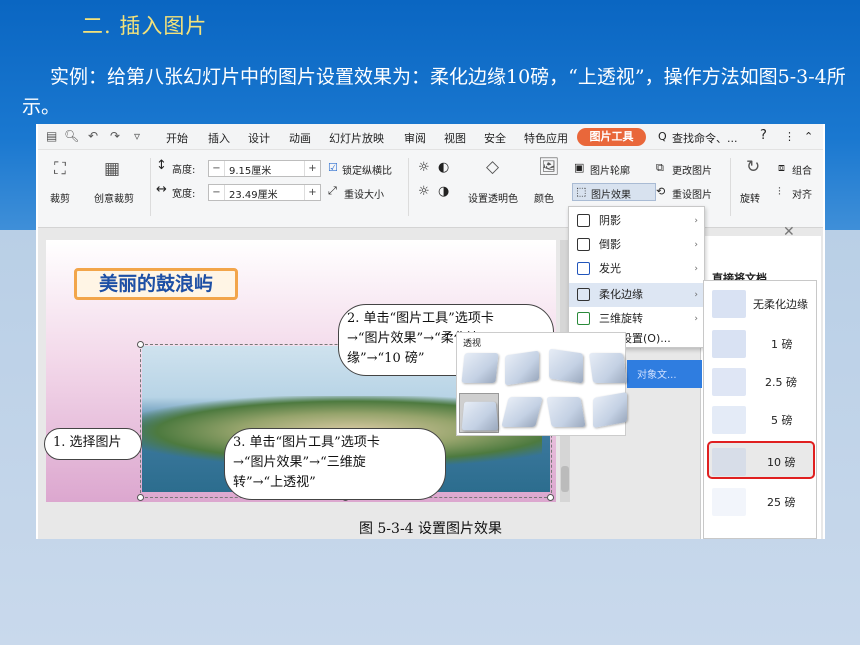 The width and height of the screenshot is (860, 645). What do you see at coordinates (610, 169) in the screenshot?
I see `outline-label: 图片轮廓` at bounding box center [610, 169].